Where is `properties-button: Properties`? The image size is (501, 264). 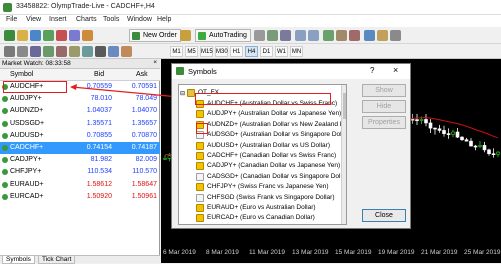 properties-button: Properties is located at coordinates (384, 122).